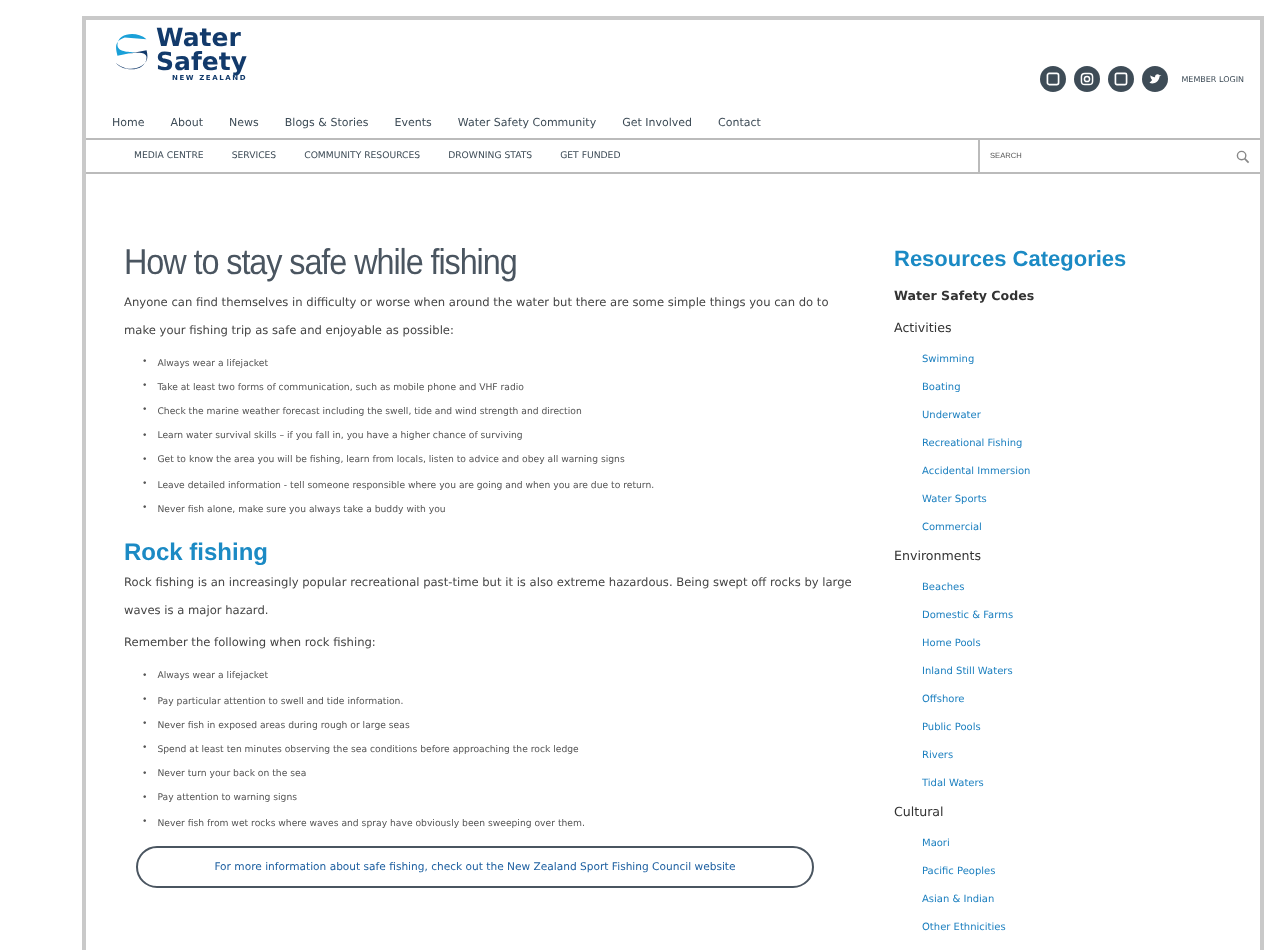 This screenshot has width=1280, height=950. I want to click on sidebar-title: Resources Categories, so click(1010, 260).